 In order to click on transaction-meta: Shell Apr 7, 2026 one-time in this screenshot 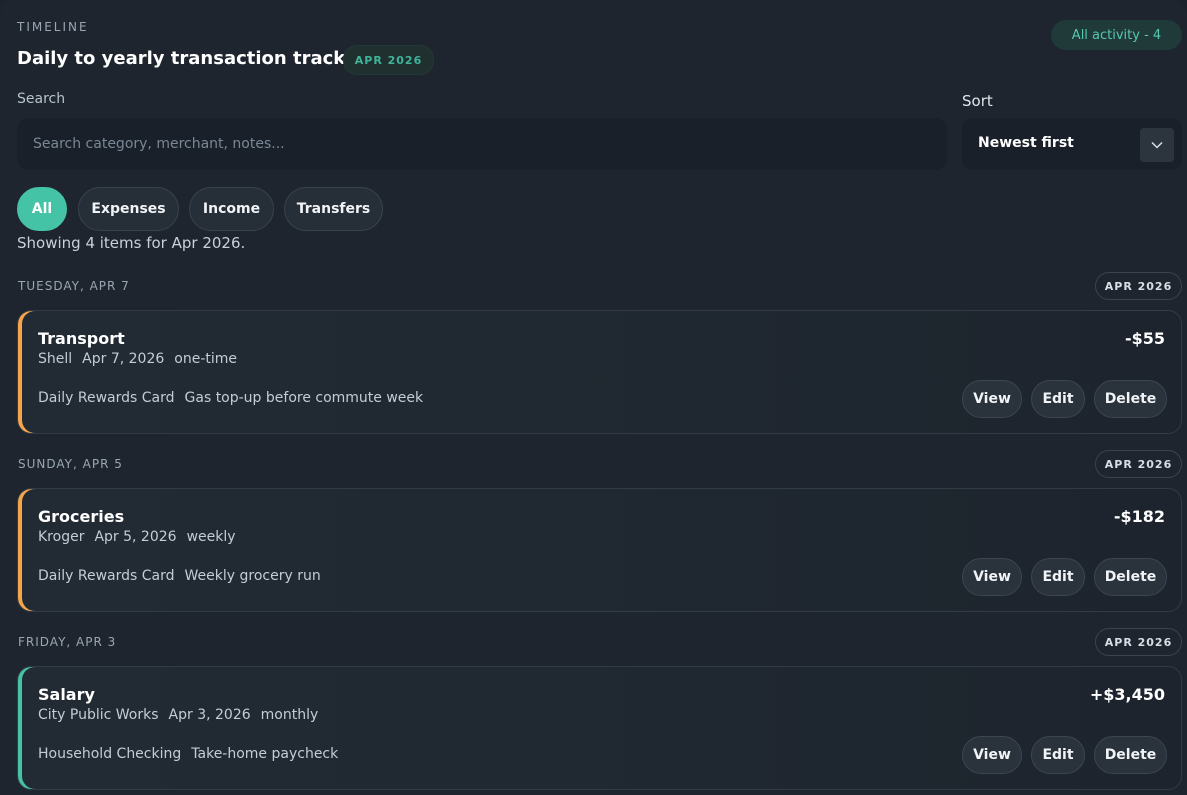, I will do `click(137, 359)`.